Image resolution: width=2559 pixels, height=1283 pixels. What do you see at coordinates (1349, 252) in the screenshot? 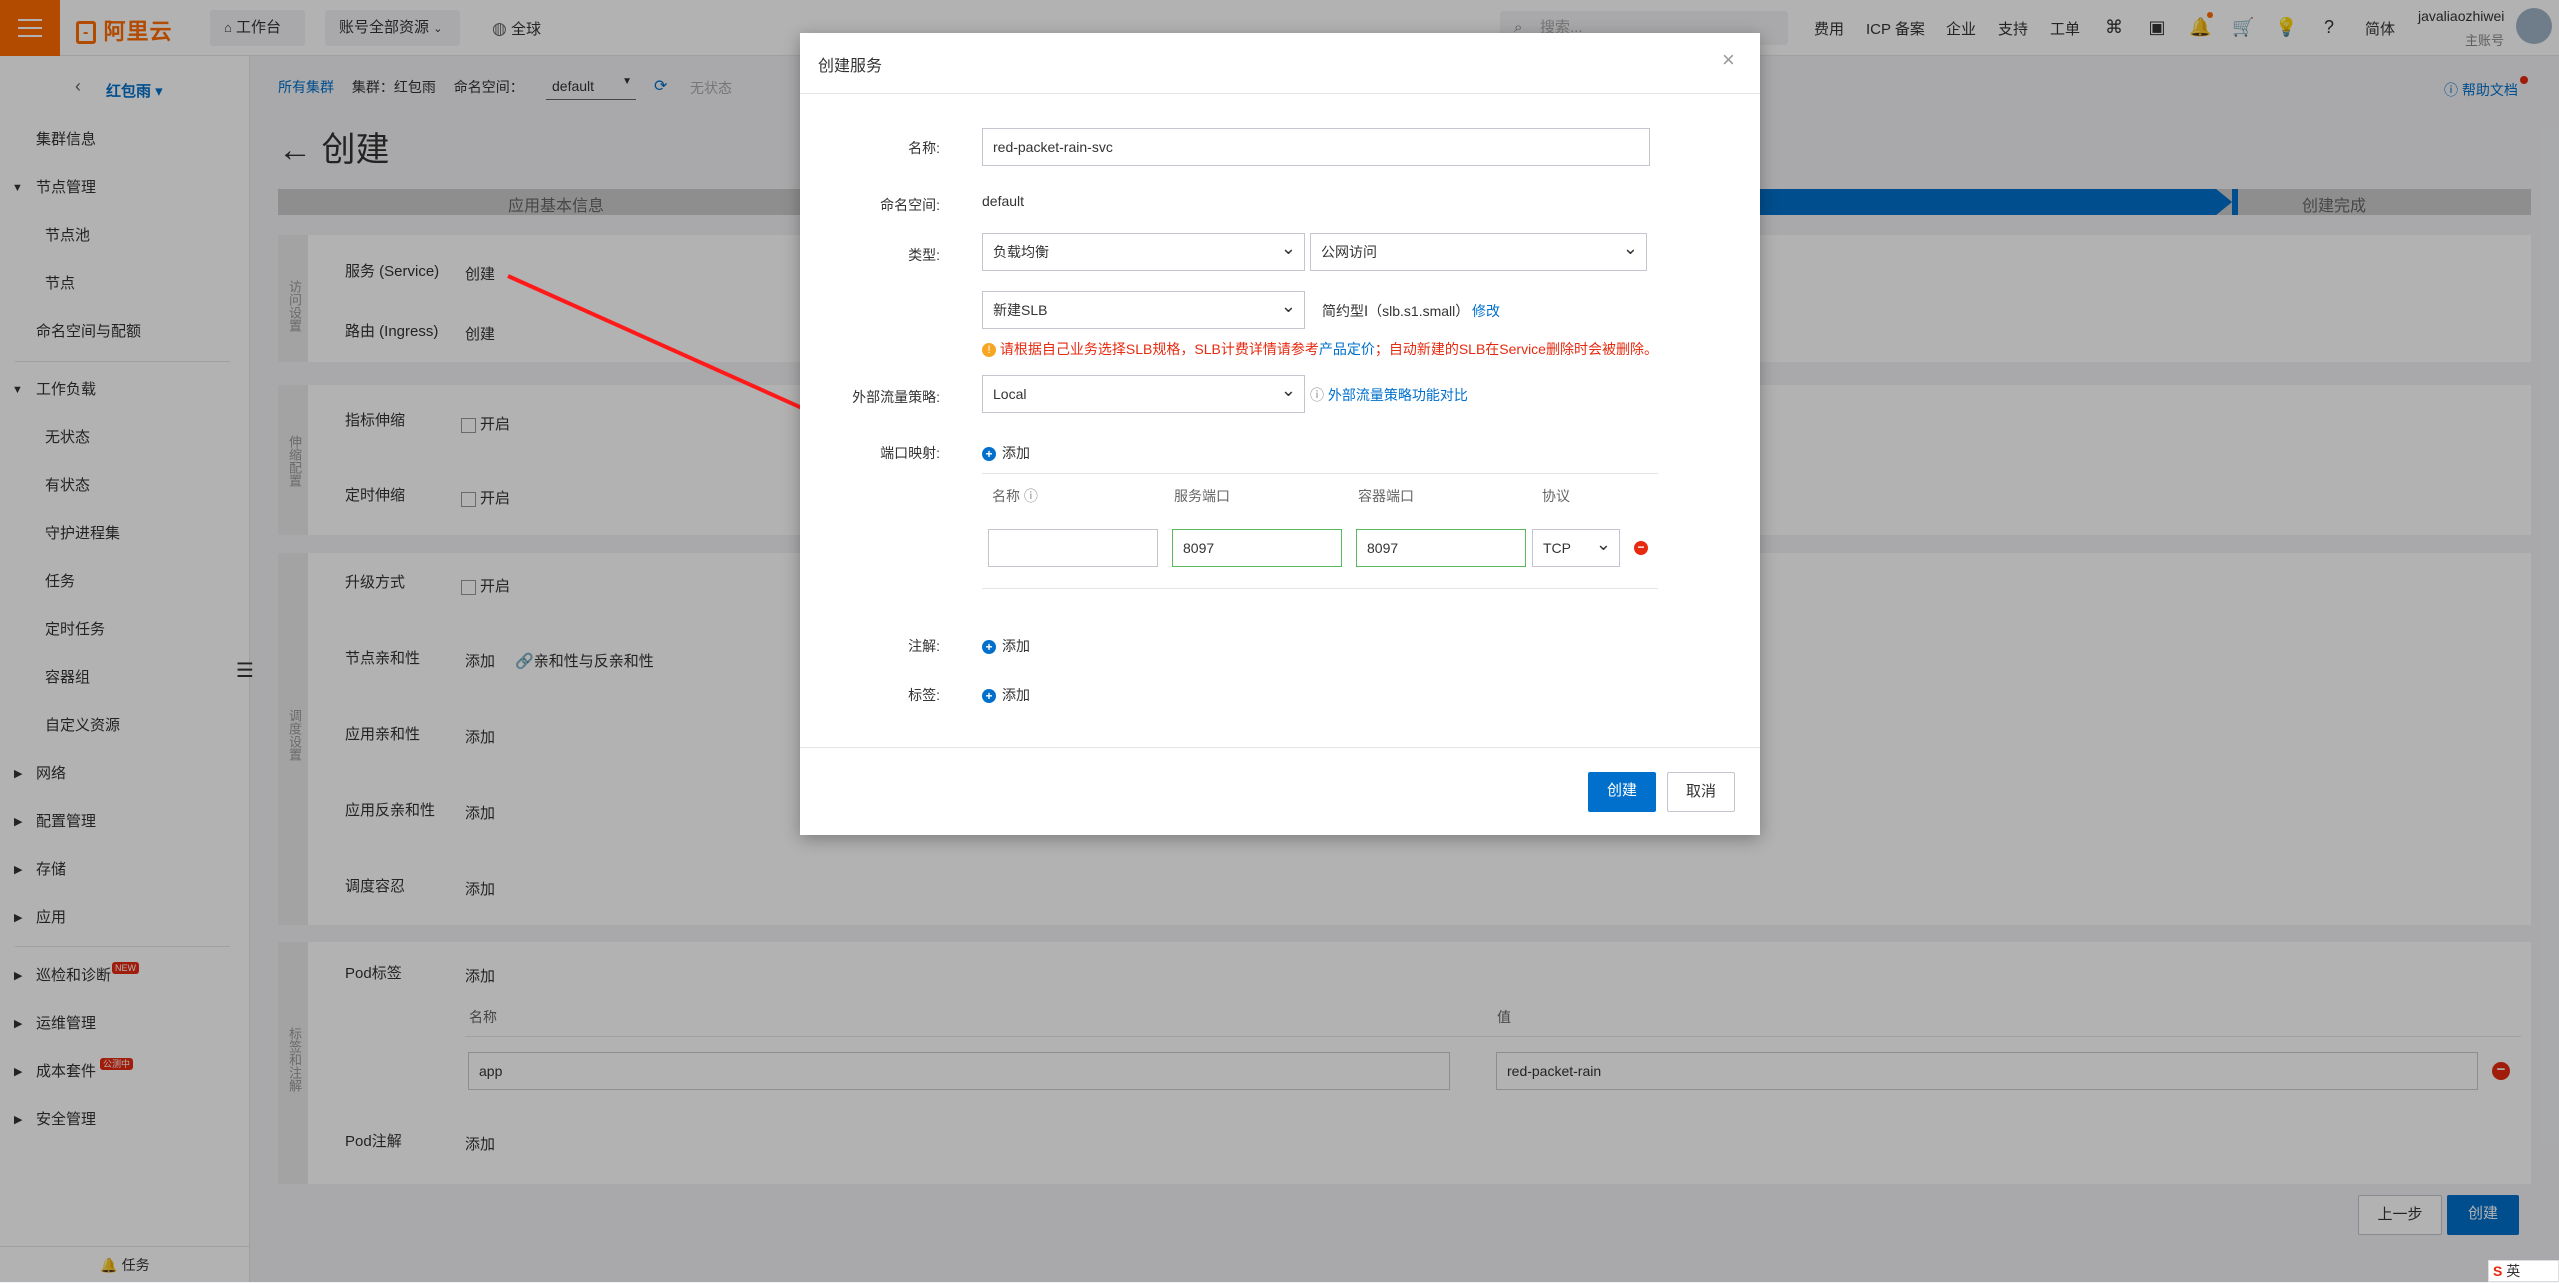
I see `access-type-value: 公网访问` at bounding box center [1349, 252].